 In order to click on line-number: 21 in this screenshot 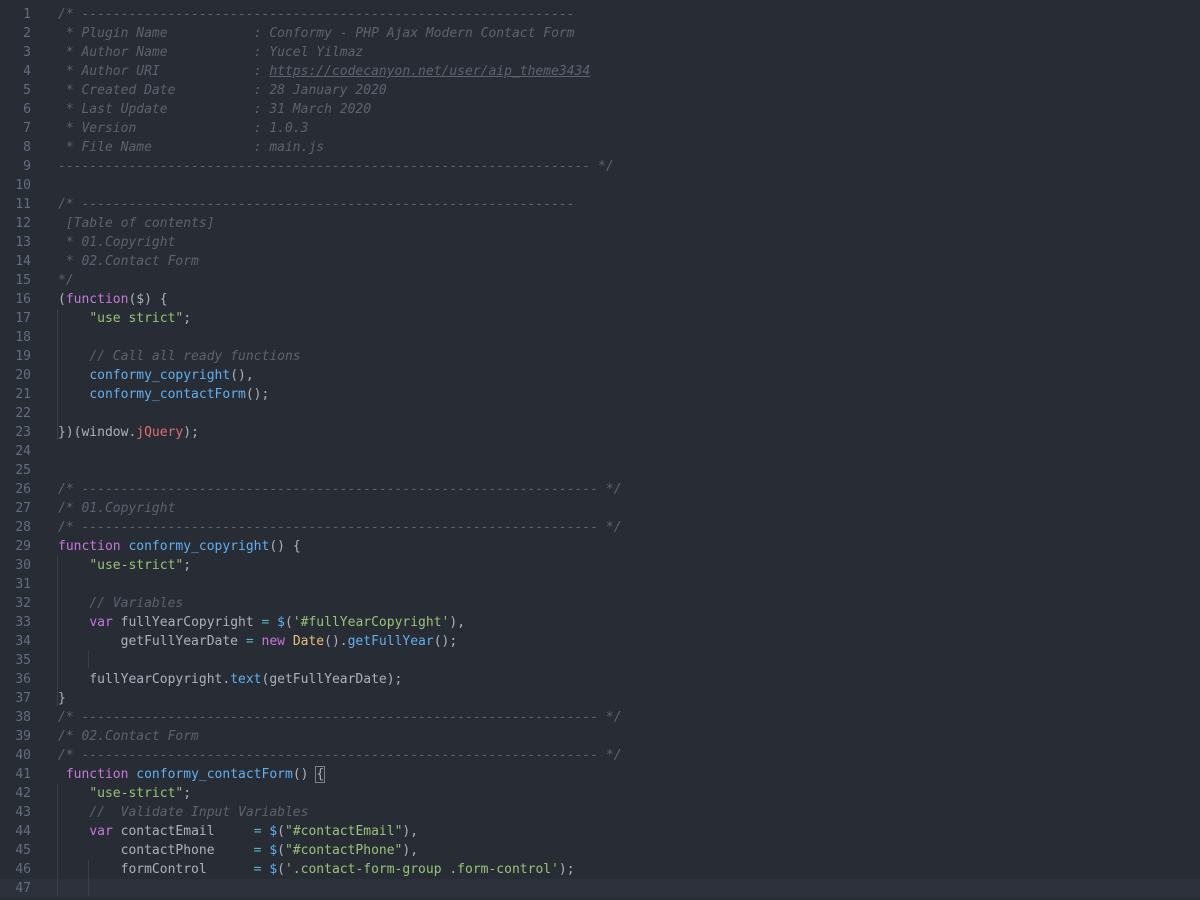, I will do `click(23, 394)`.